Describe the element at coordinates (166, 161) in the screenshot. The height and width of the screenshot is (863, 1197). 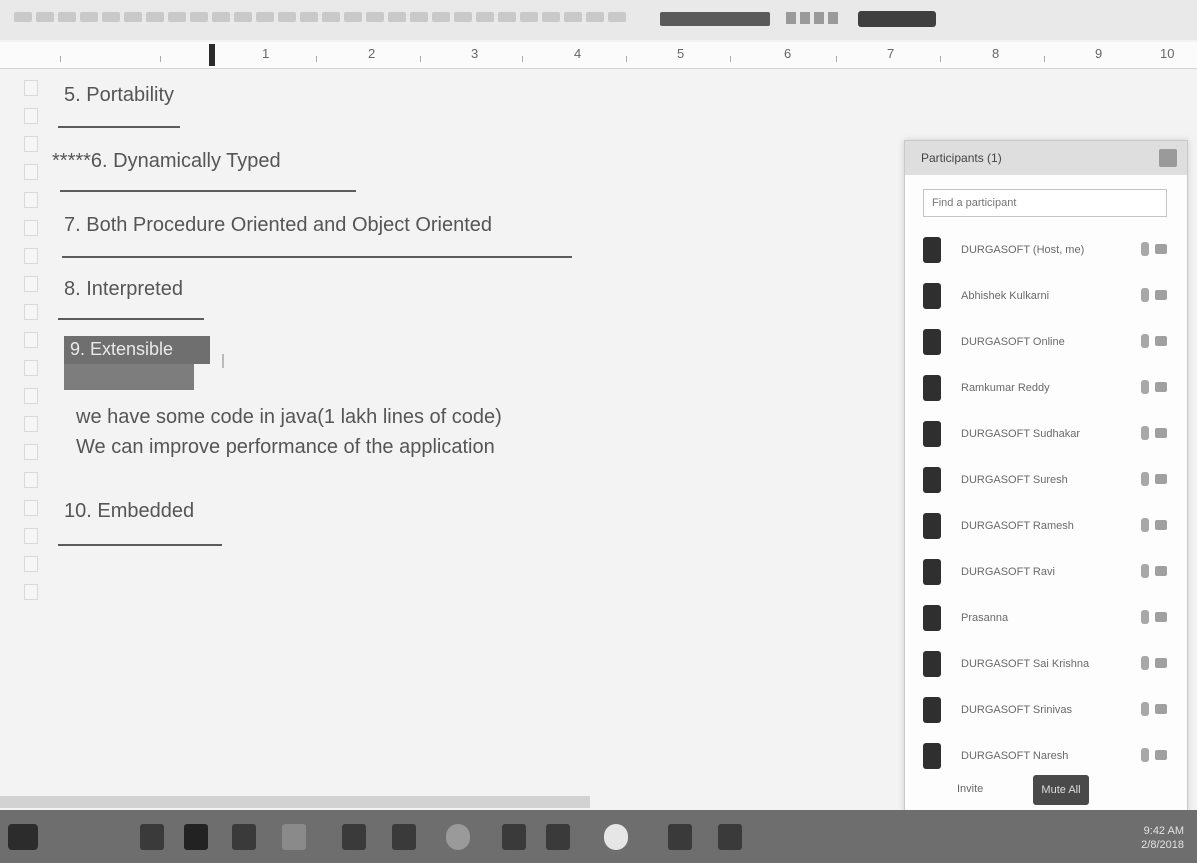
I see `doc-line: *****6. Dynamically Typed` at that location.